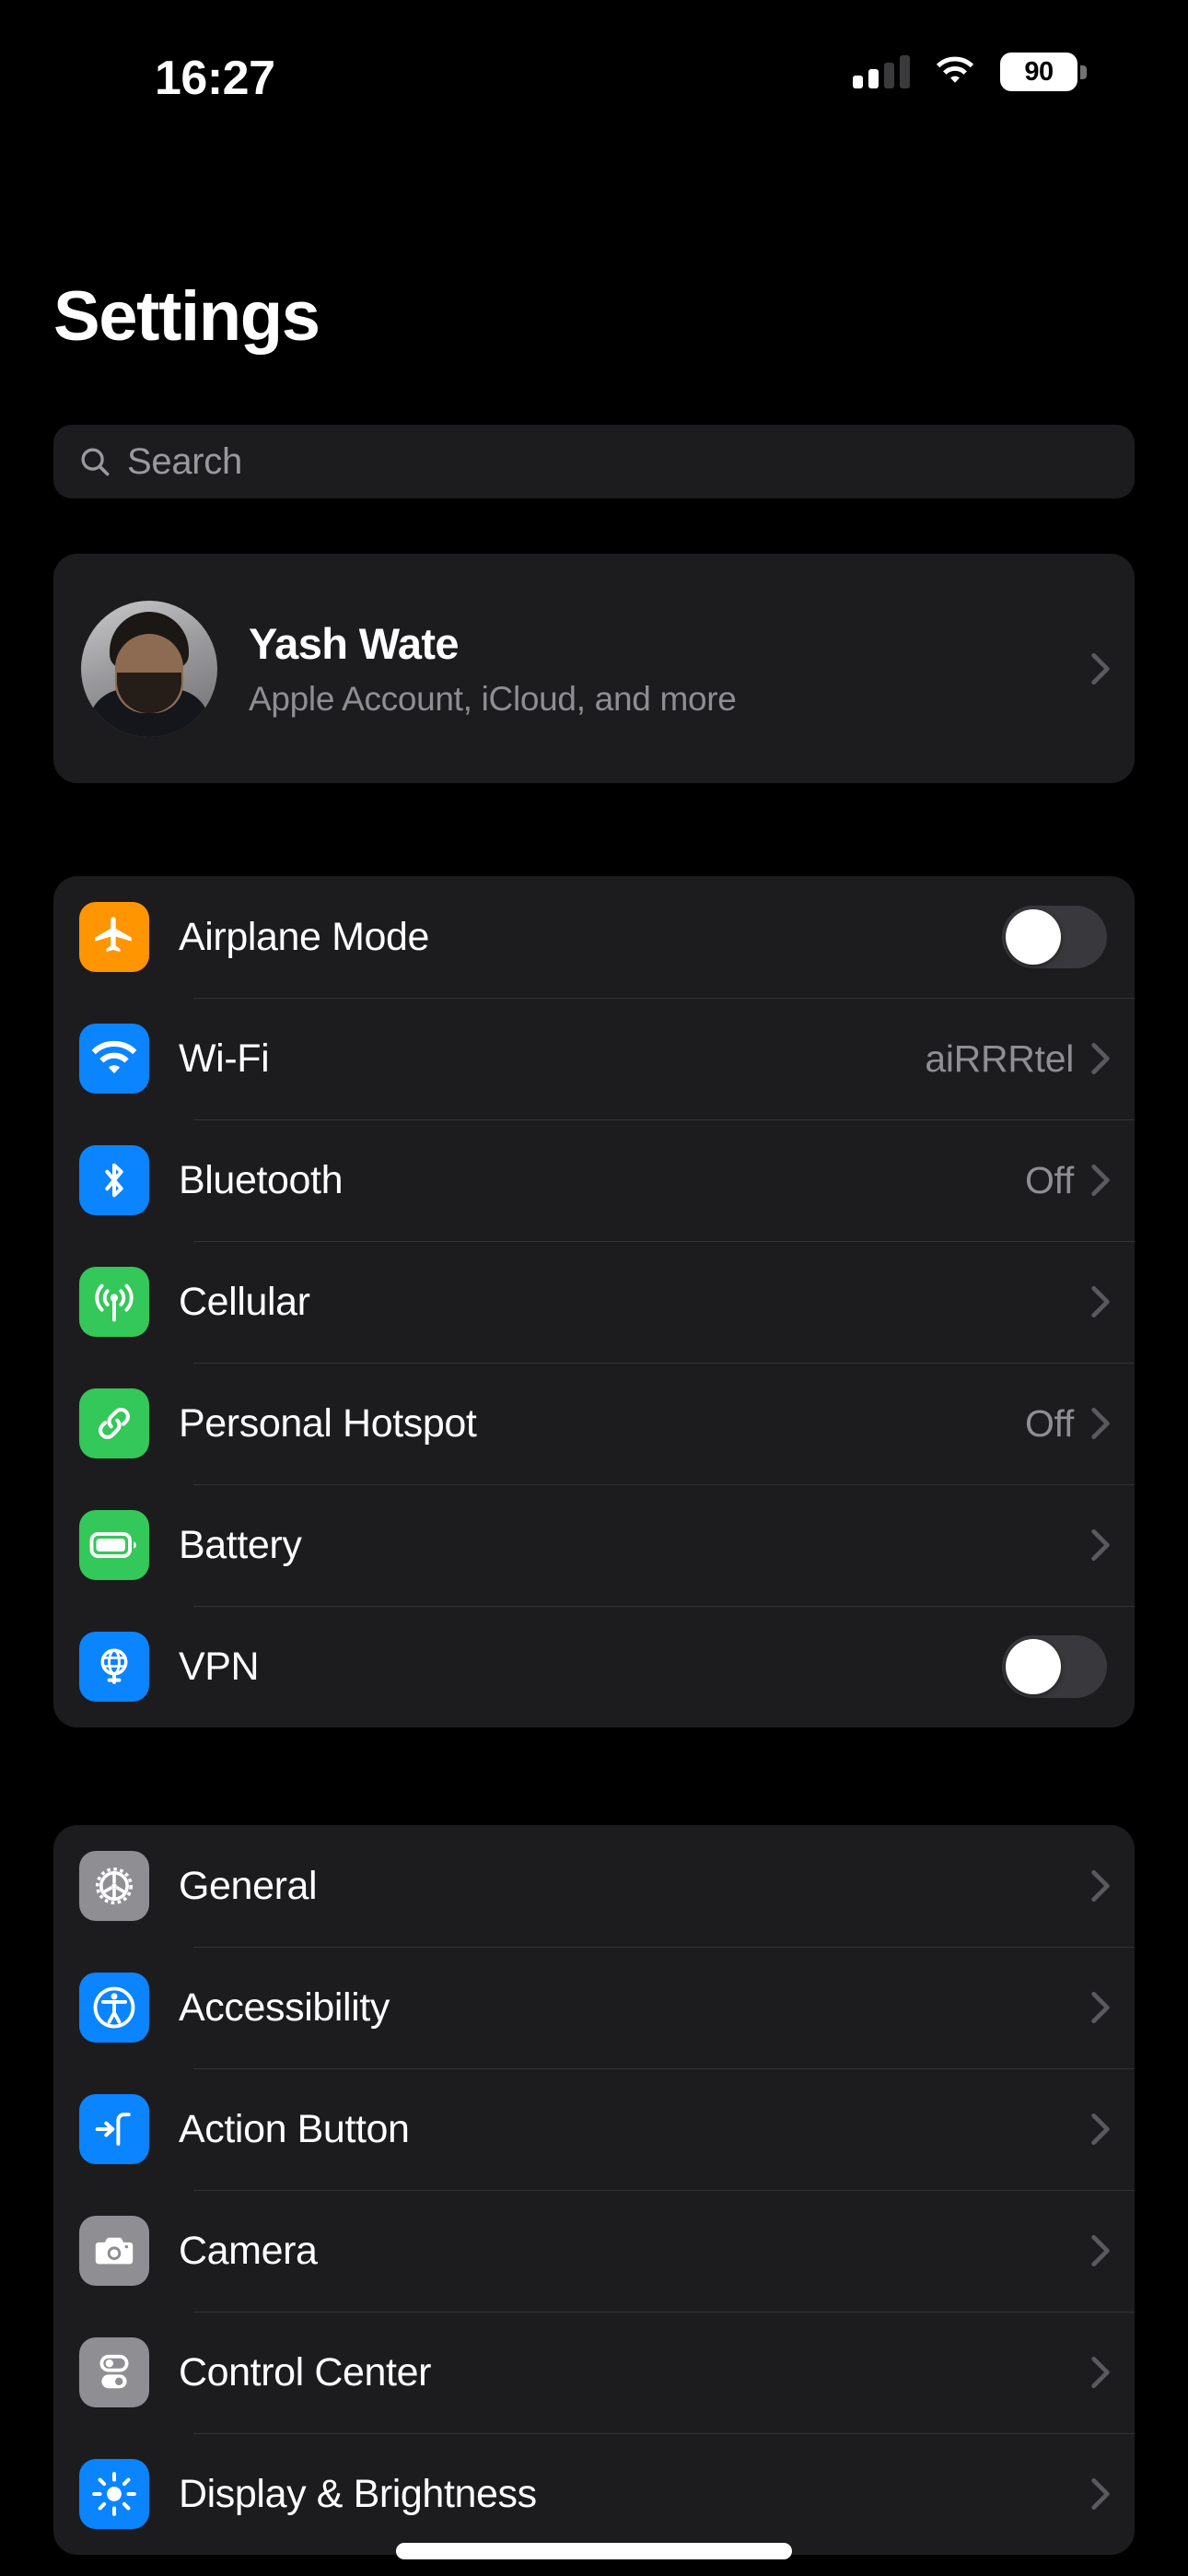 Image resolution: width=1188 pixels, height=2576 pixels. What do you see at coordinates (294, 2128) in the screenshot?
I see `settings-row-label: Action Button` at bounding box center [294, 2128].